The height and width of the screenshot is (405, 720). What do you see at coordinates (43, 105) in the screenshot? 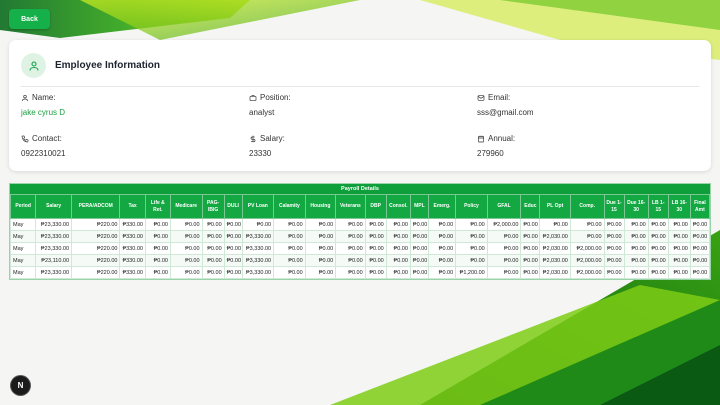
I see `name-field: Name: jake cyrus D` at bounding box center [43, 105].